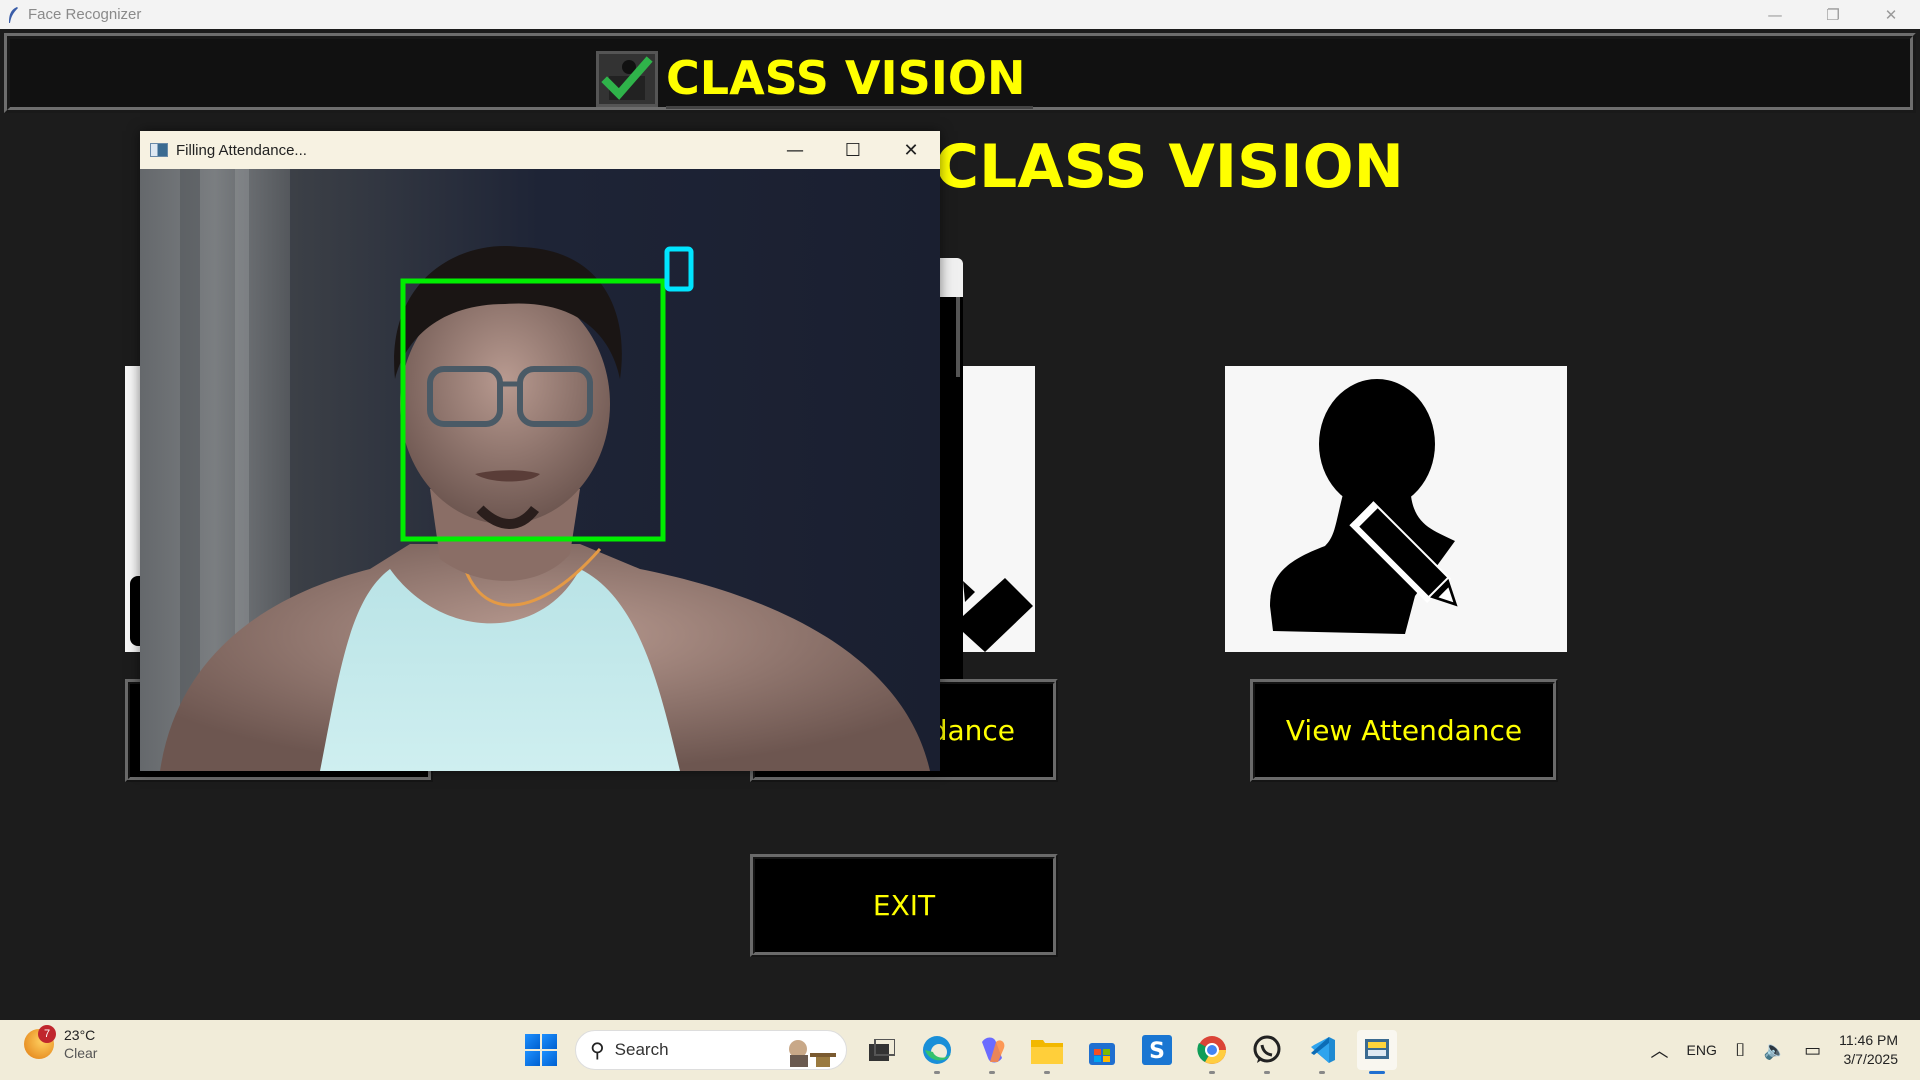 This screenshot has height=1080, width=1920. Describe the element at coordinates (1775, 14) in the screenshot. I see `minimize-button: —` at that location.